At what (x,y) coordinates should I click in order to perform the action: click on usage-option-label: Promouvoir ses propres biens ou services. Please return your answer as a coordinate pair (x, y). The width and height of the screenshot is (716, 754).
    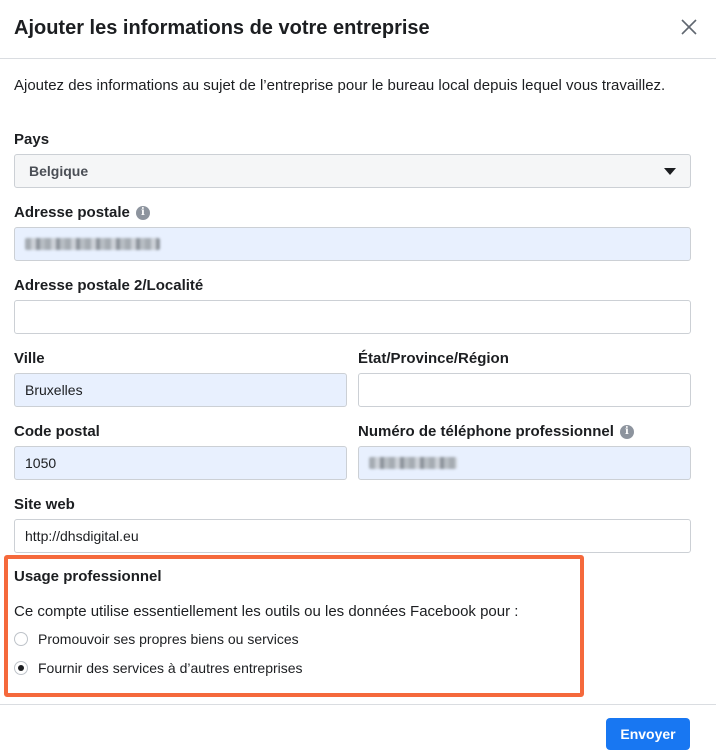
    Looking at the image, I should click on (168, 639).